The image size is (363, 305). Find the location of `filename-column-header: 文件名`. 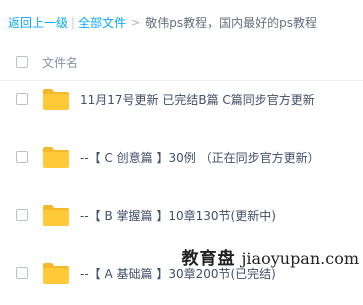

filename-column-header: 文件名 is located at coordinates (60, 62).